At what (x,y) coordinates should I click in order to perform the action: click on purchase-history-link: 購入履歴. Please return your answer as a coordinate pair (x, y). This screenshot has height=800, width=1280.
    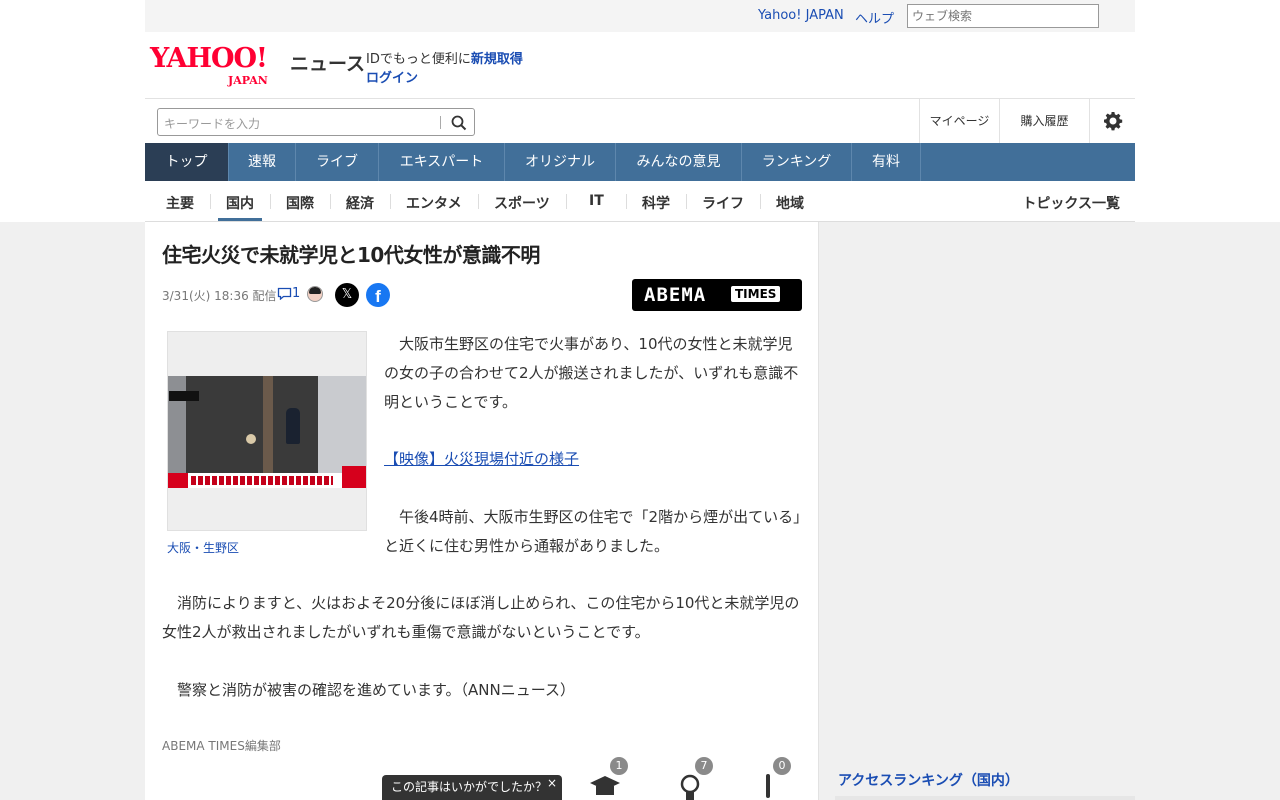
    Looking at the image, I should click on (1044, 121).